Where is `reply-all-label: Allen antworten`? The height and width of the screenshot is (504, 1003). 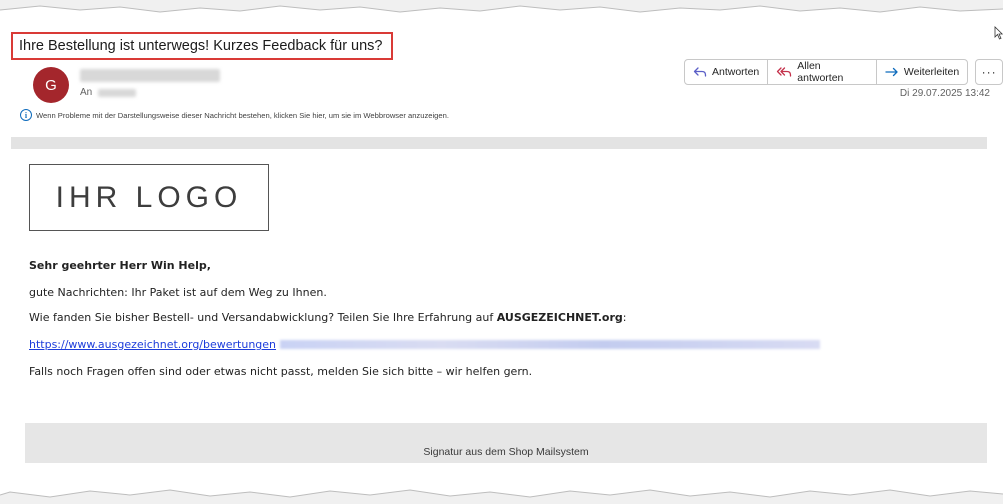 reply-all-label: Allen antworten is located at coordinates (820, 72).